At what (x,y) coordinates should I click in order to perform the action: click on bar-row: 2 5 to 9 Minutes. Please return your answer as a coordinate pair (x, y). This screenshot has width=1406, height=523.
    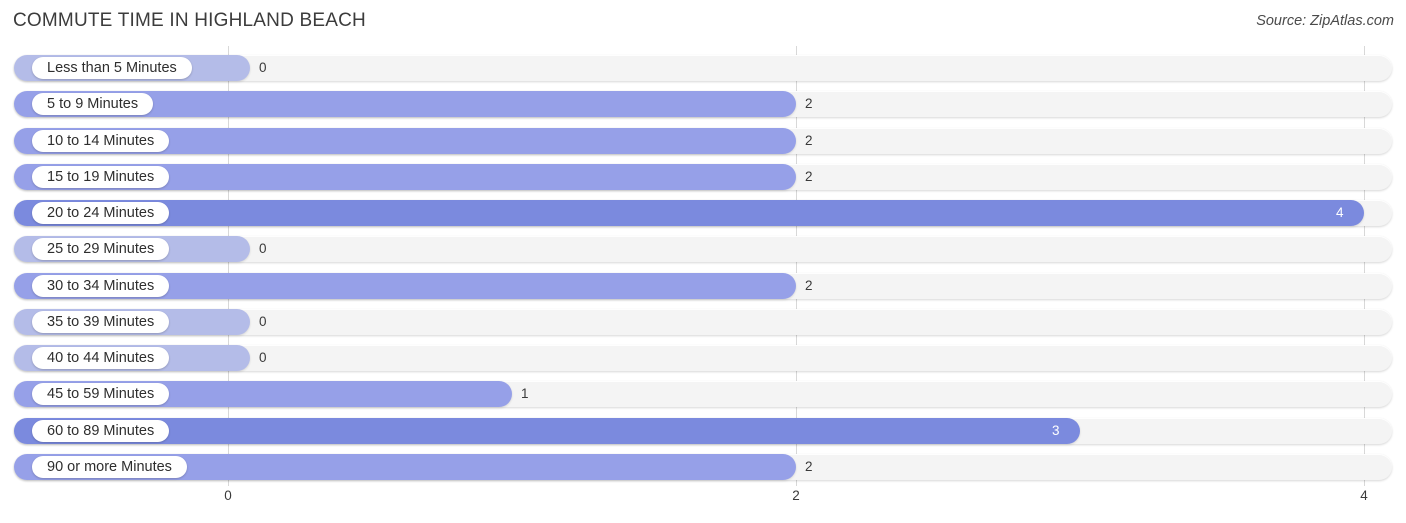
    Looking at the image, I should click on (703, 104).